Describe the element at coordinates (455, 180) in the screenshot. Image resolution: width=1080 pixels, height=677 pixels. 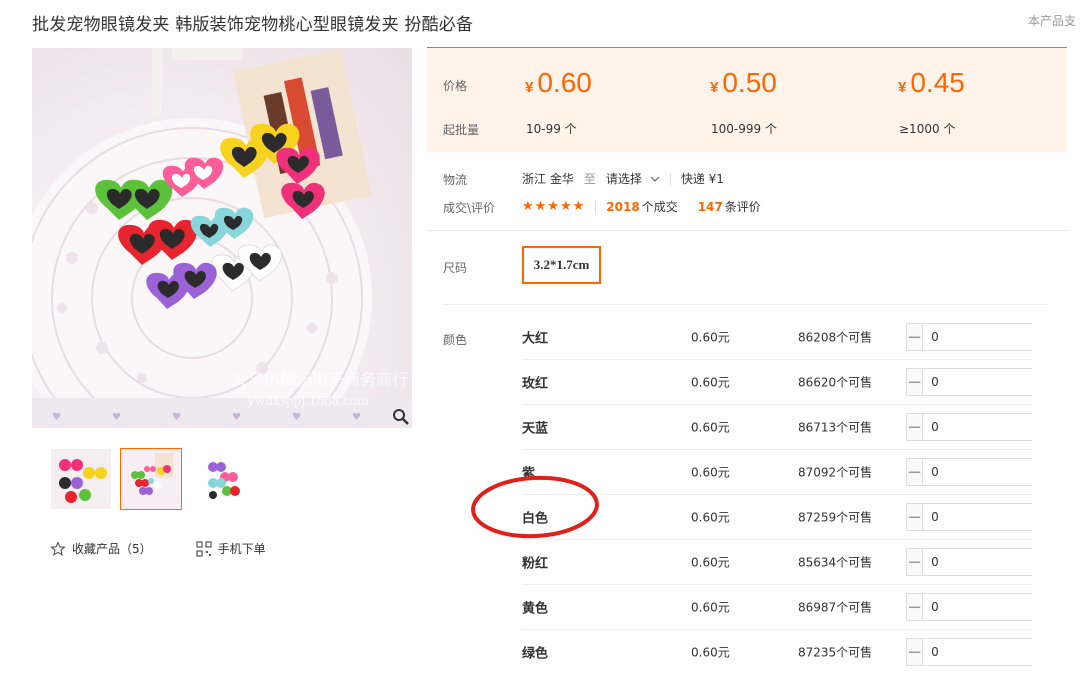
I see `logistics-label: 物流` at that location.